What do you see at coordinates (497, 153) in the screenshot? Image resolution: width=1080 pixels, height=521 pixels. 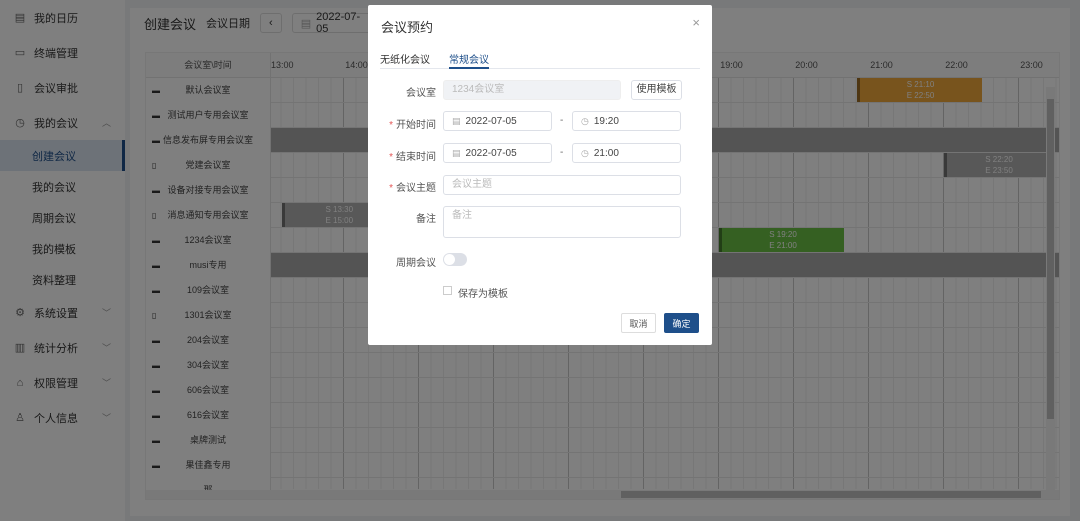 I see `end-date-input: ▤ 2022-07-05` at bounding box center [497, 153].